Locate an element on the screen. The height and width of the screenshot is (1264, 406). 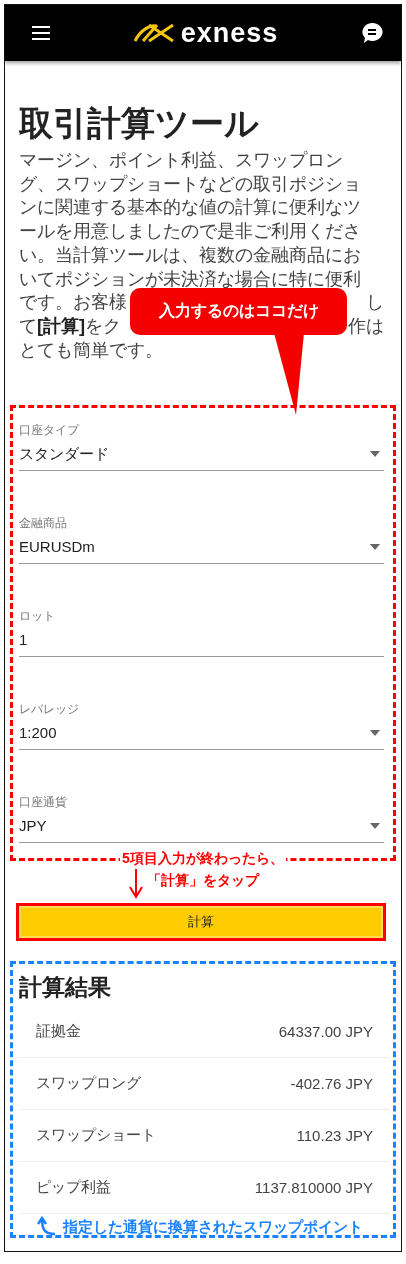
annotation-text: 指定した通貨に換算されたスワップポイント is located at coordinates (213, 1227).